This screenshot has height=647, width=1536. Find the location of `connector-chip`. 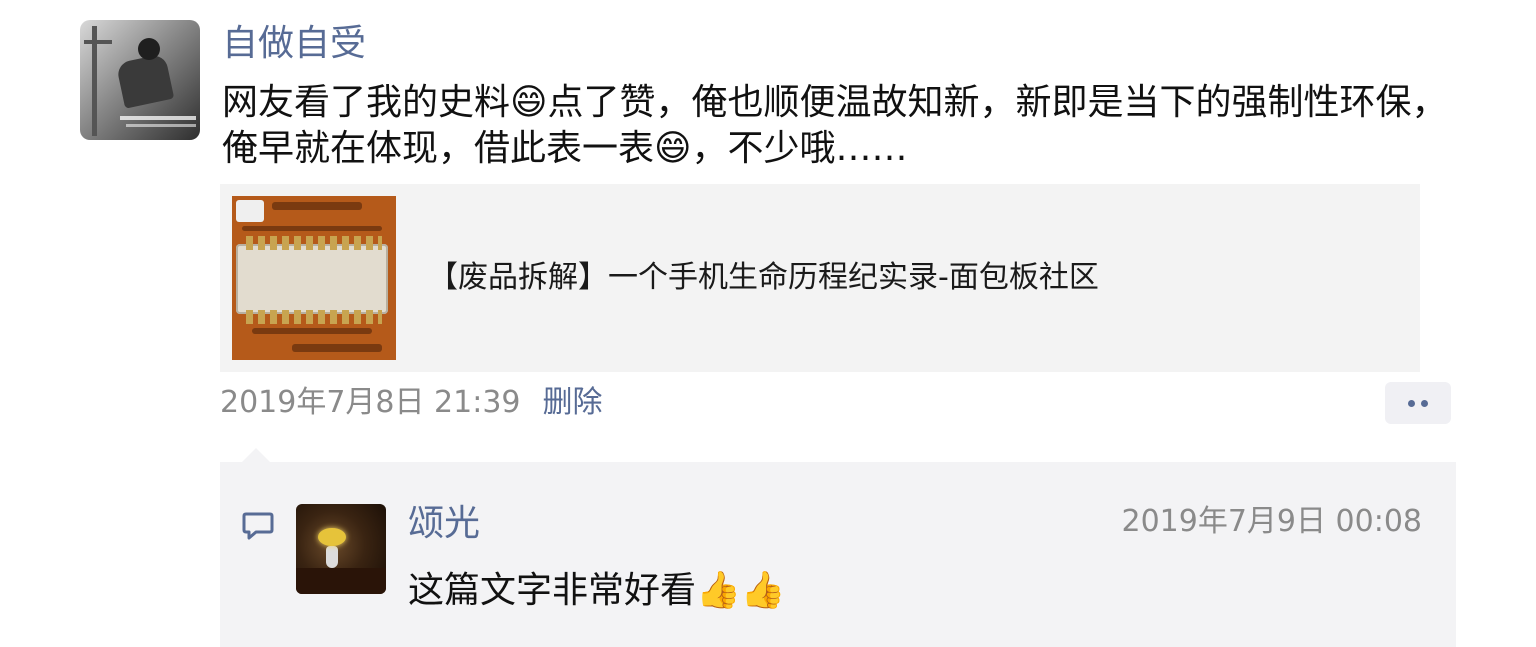

connector-chip is located at coordinates (312, 279).